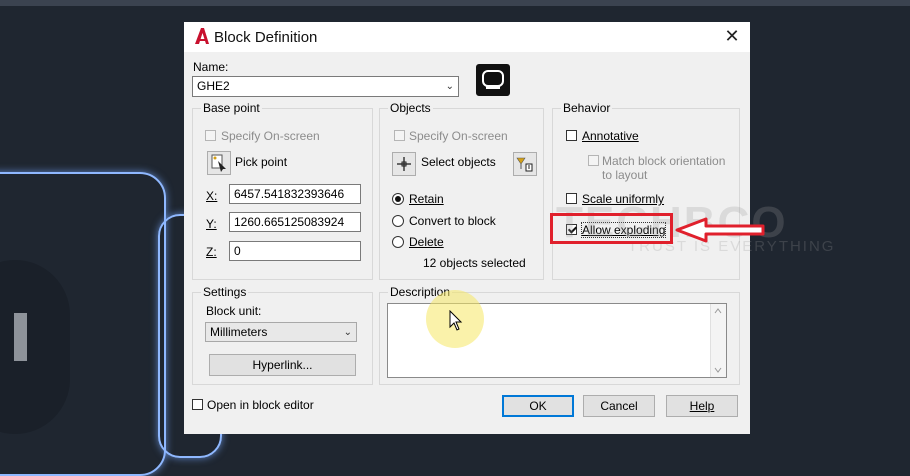  What do you see at coordinates (474, 263) in the screenshot?
I see `objects-selected-count: 12 objects selected` at bounding box center [474, 263].